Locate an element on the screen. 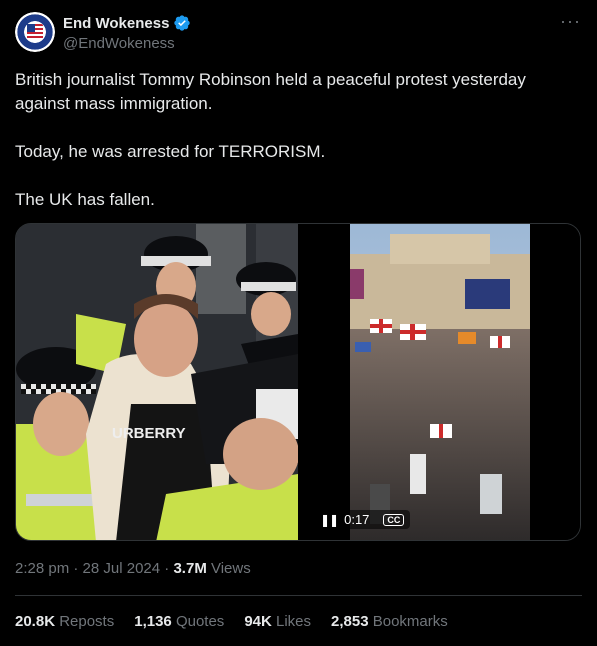 The image size is (597, 646). quotes-stat: 1,136 Quotes is located at coordinates (179, 621).